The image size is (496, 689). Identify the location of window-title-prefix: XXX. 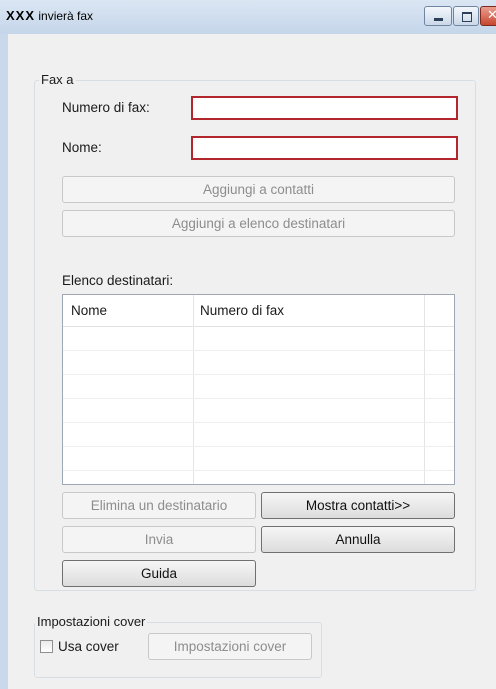
(21, 15).